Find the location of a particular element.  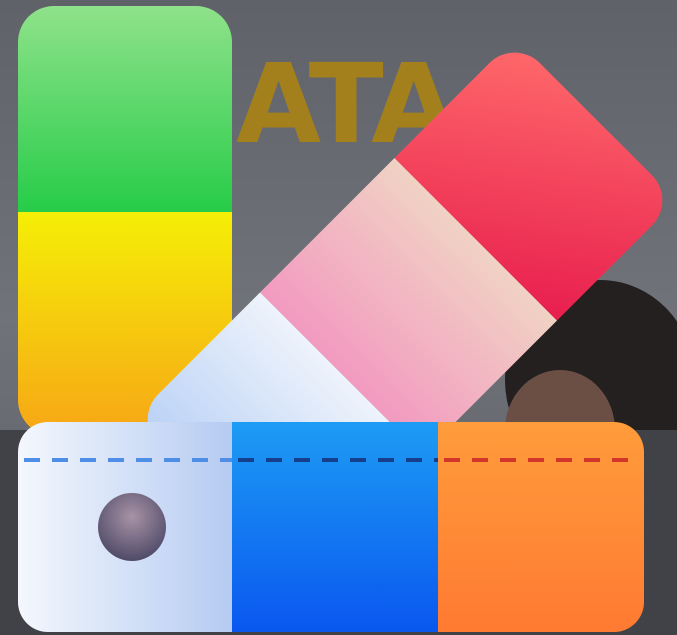

green-swatch is located at coordinates (125, 109).